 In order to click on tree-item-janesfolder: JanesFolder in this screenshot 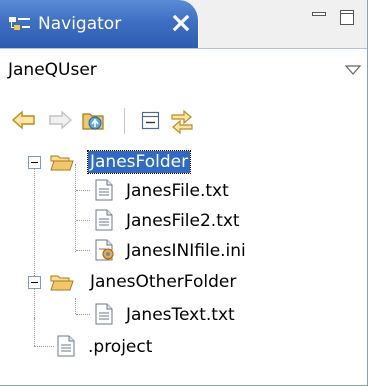, I will do `click(183, 163)`.